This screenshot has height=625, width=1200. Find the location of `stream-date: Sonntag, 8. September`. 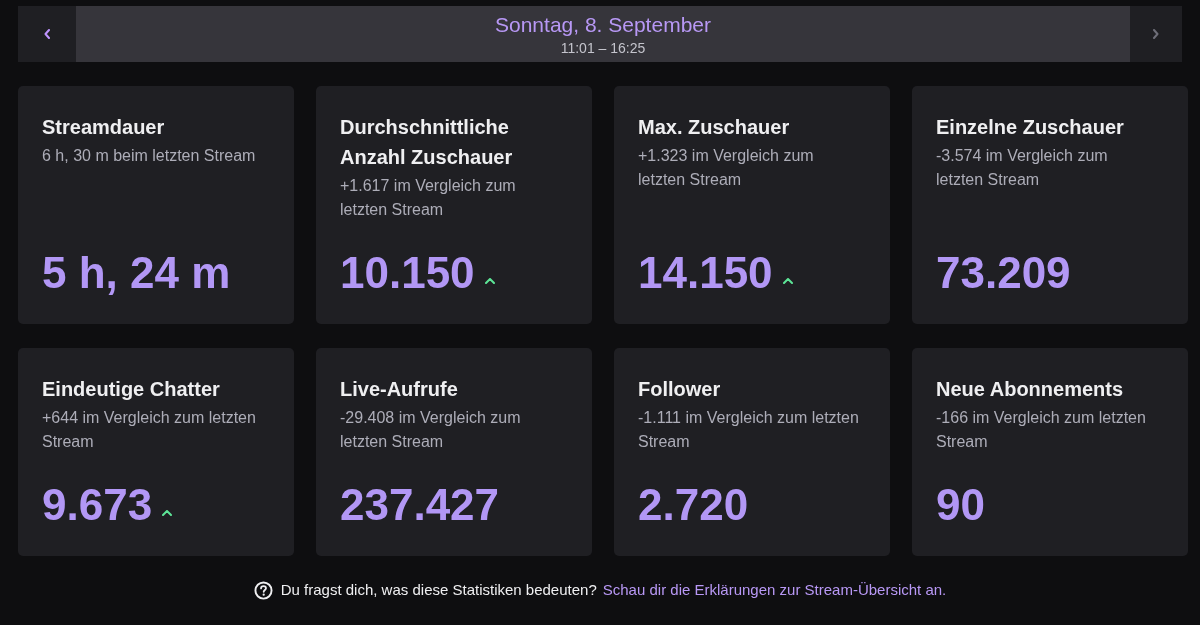

stream-date: Sonntag, 8. September is located at coordinates (603, 24).